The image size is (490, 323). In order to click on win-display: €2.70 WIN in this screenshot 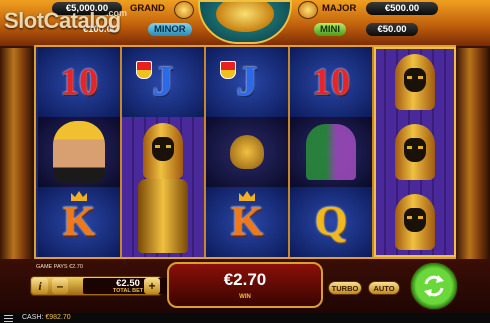, I will do `click(245, 285)`.